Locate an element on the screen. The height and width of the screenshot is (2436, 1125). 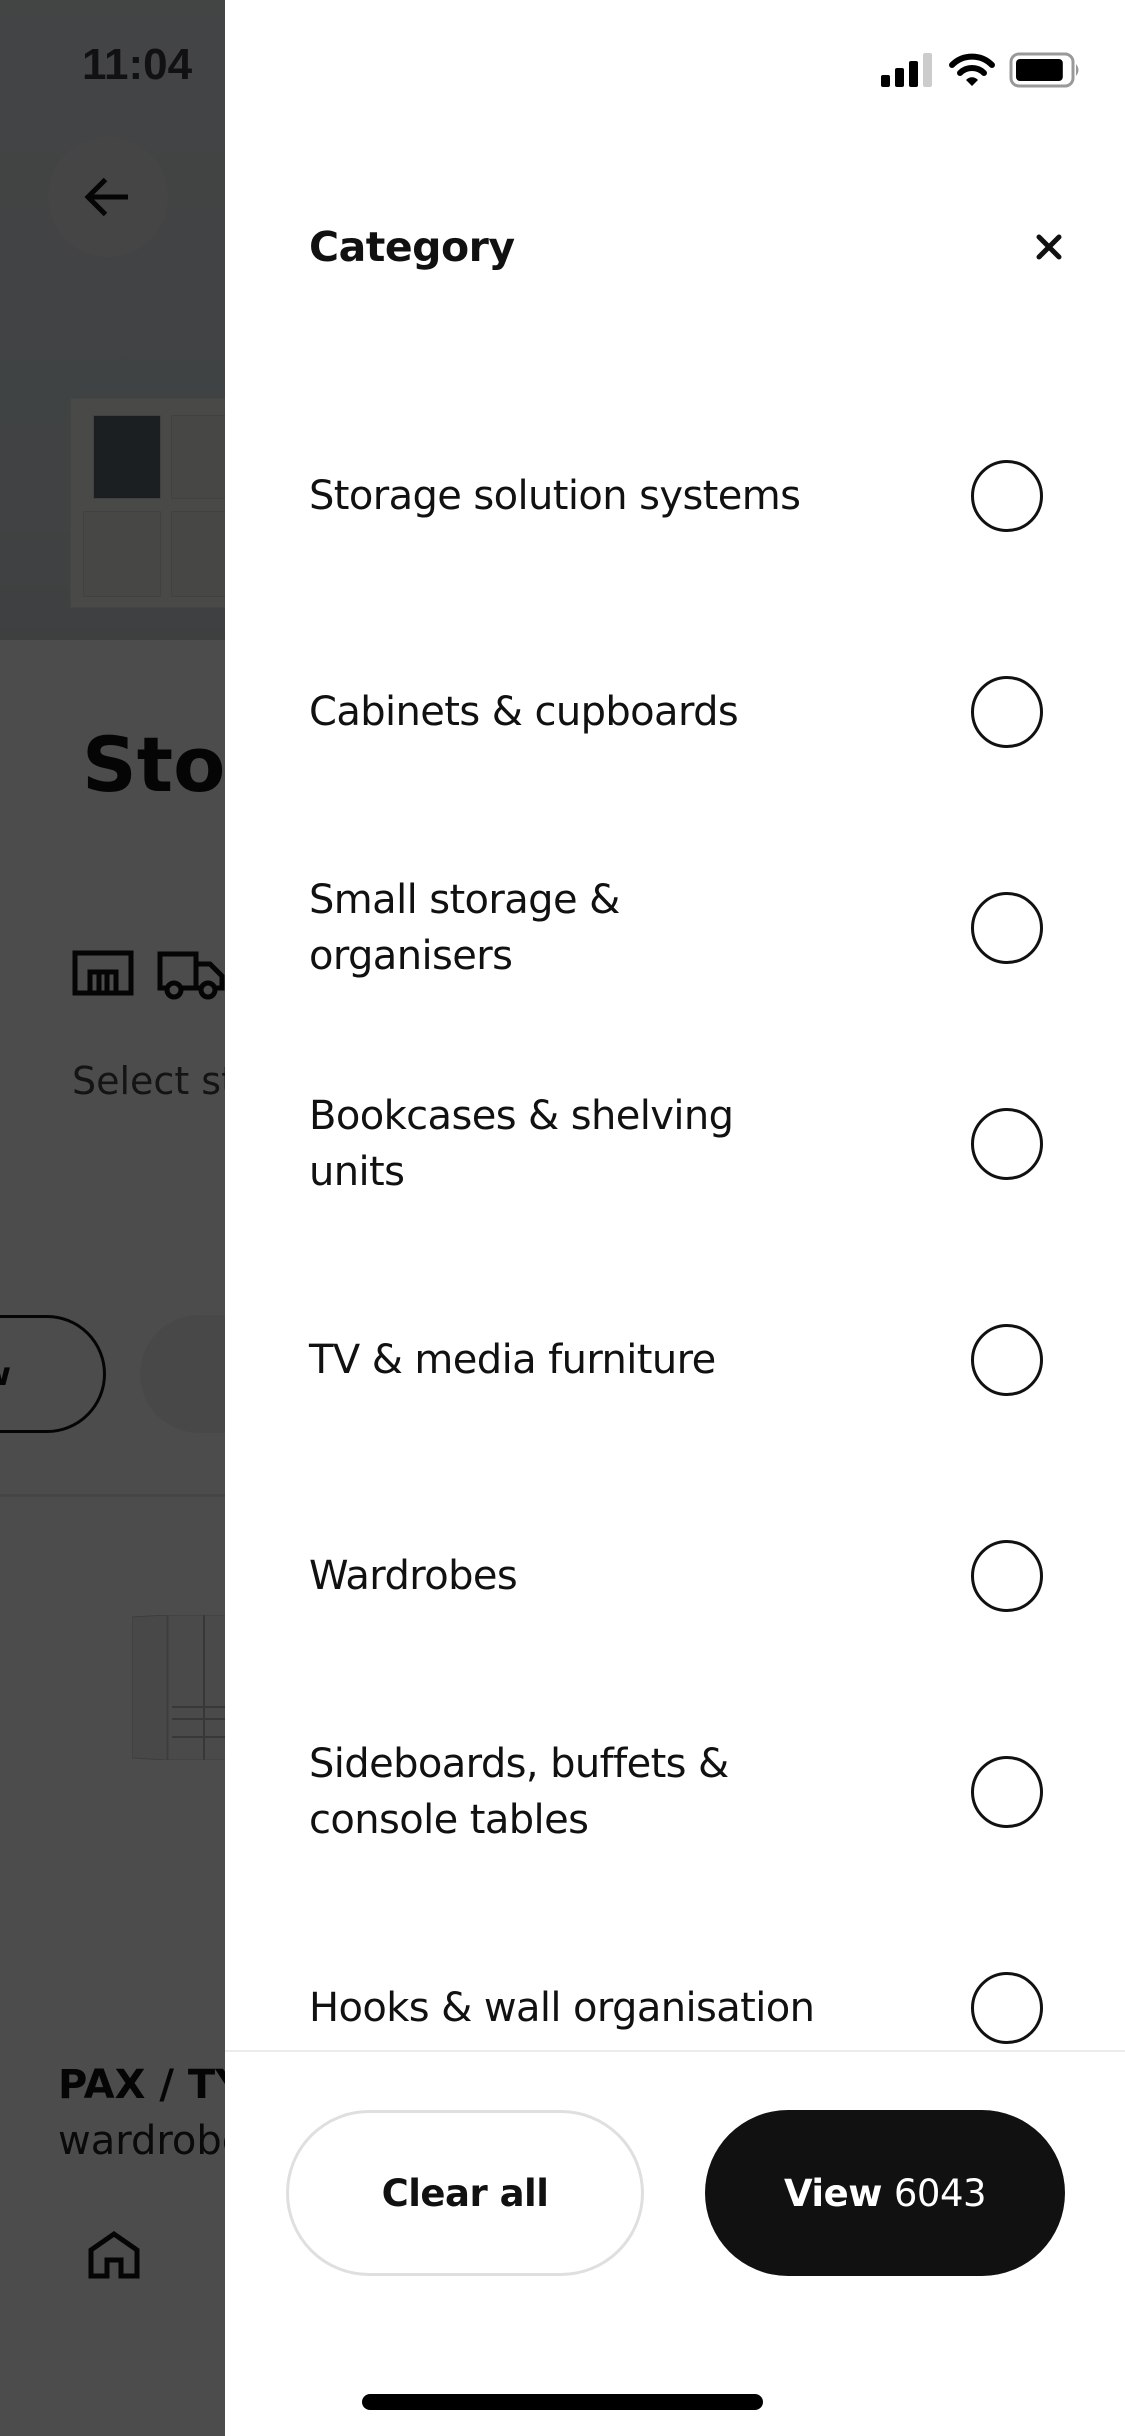
category-item: Hooks & wall organisation is located at coordinates (675, 1975).